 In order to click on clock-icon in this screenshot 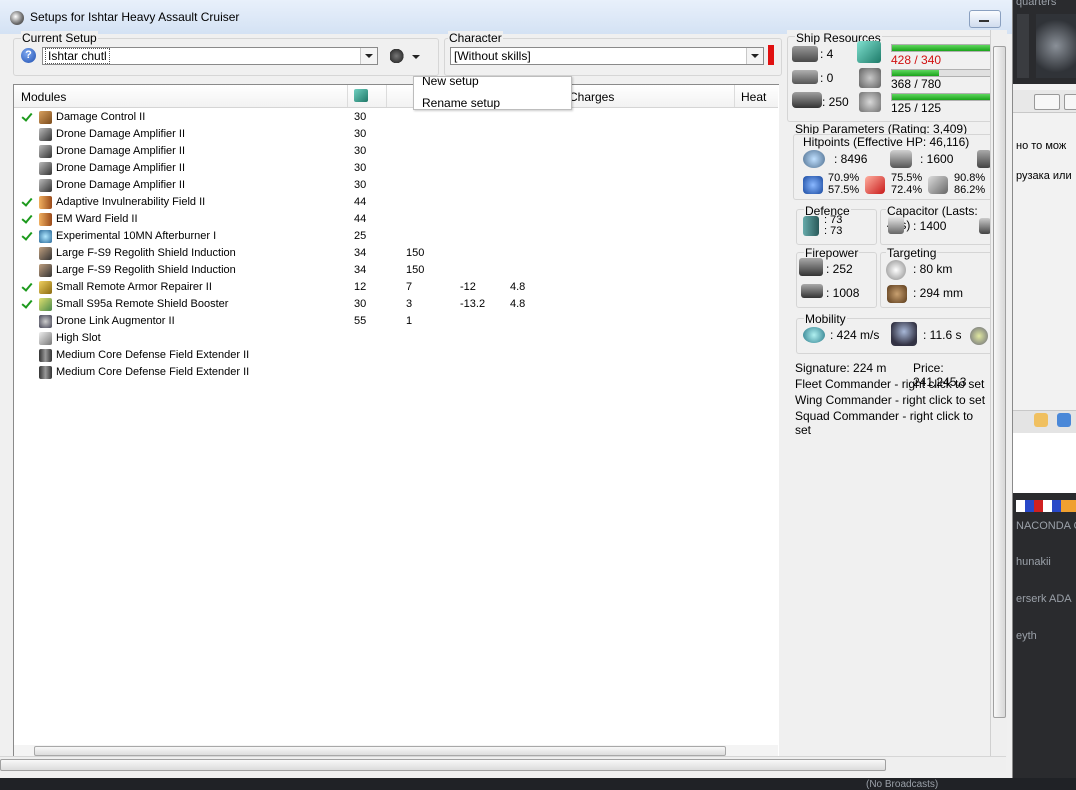, I will do `click(1041, 420)`.